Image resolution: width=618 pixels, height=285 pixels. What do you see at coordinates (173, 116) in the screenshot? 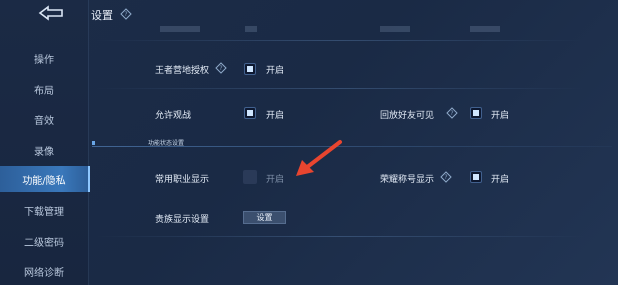
I see `allow-watch-label: 允许观战` at bounding box center [173, 116].